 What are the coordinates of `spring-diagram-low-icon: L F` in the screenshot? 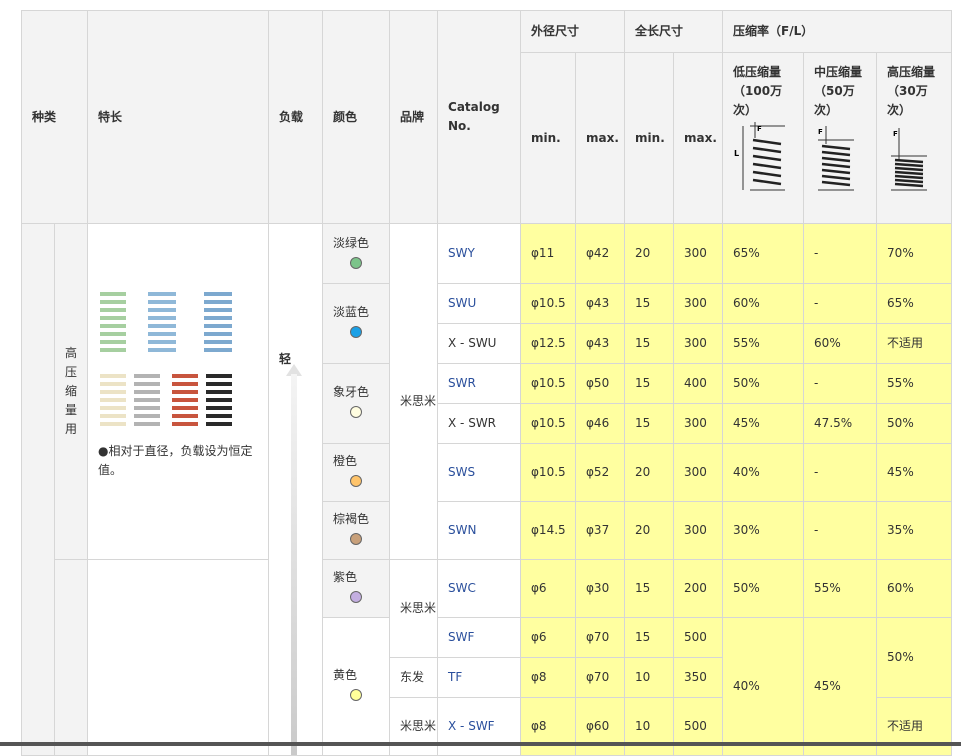 It's located at (760, 156).